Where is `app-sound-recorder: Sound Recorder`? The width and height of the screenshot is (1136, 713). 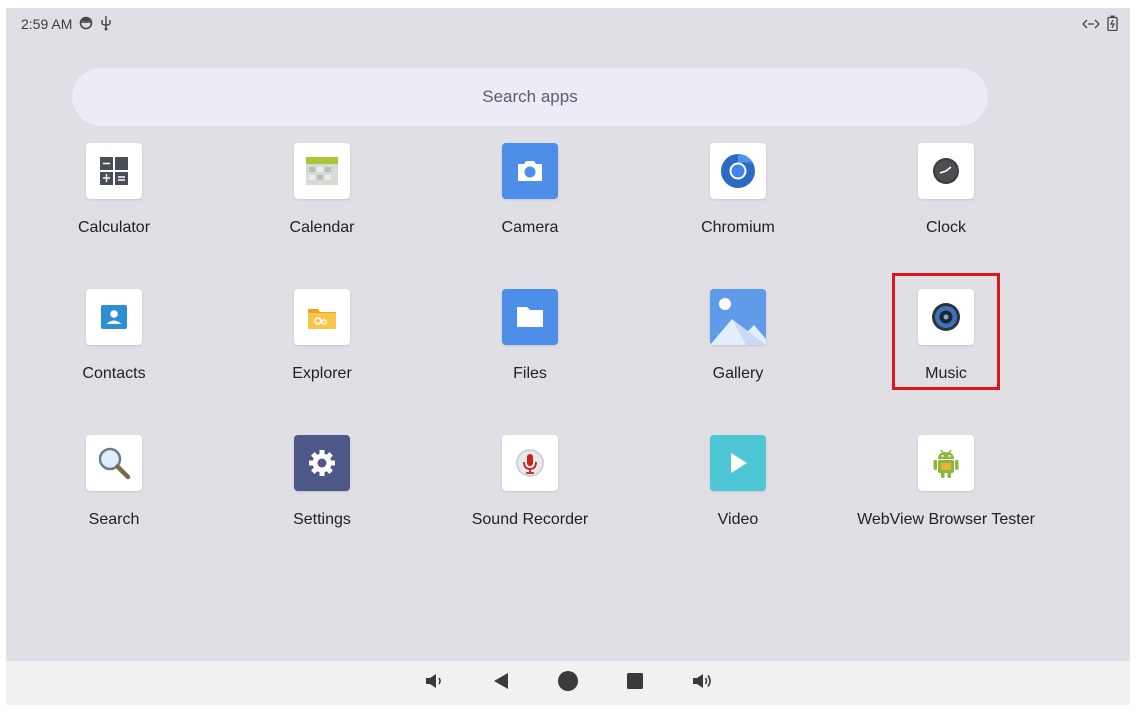 app-sound-recorder: Sound Recorder is located at coordinates (530, 507).